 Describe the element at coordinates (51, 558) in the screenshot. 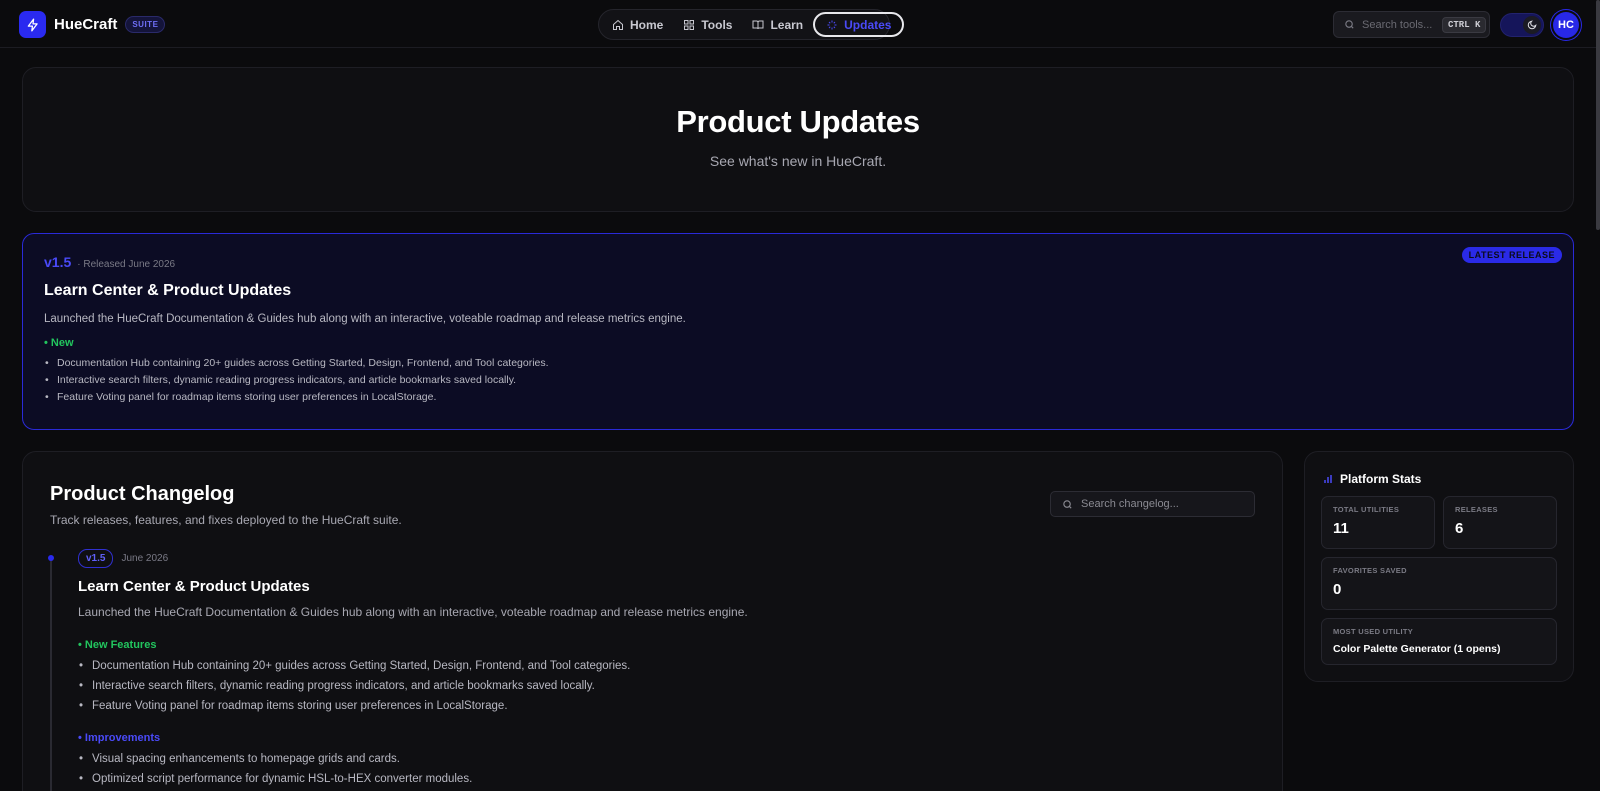

I see `timeline-dot` at that location.